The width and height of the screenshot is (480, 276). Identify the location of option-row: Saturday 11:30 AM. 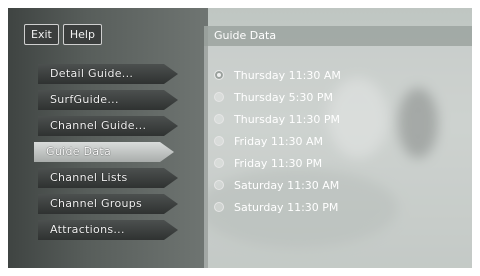
(276, 185).